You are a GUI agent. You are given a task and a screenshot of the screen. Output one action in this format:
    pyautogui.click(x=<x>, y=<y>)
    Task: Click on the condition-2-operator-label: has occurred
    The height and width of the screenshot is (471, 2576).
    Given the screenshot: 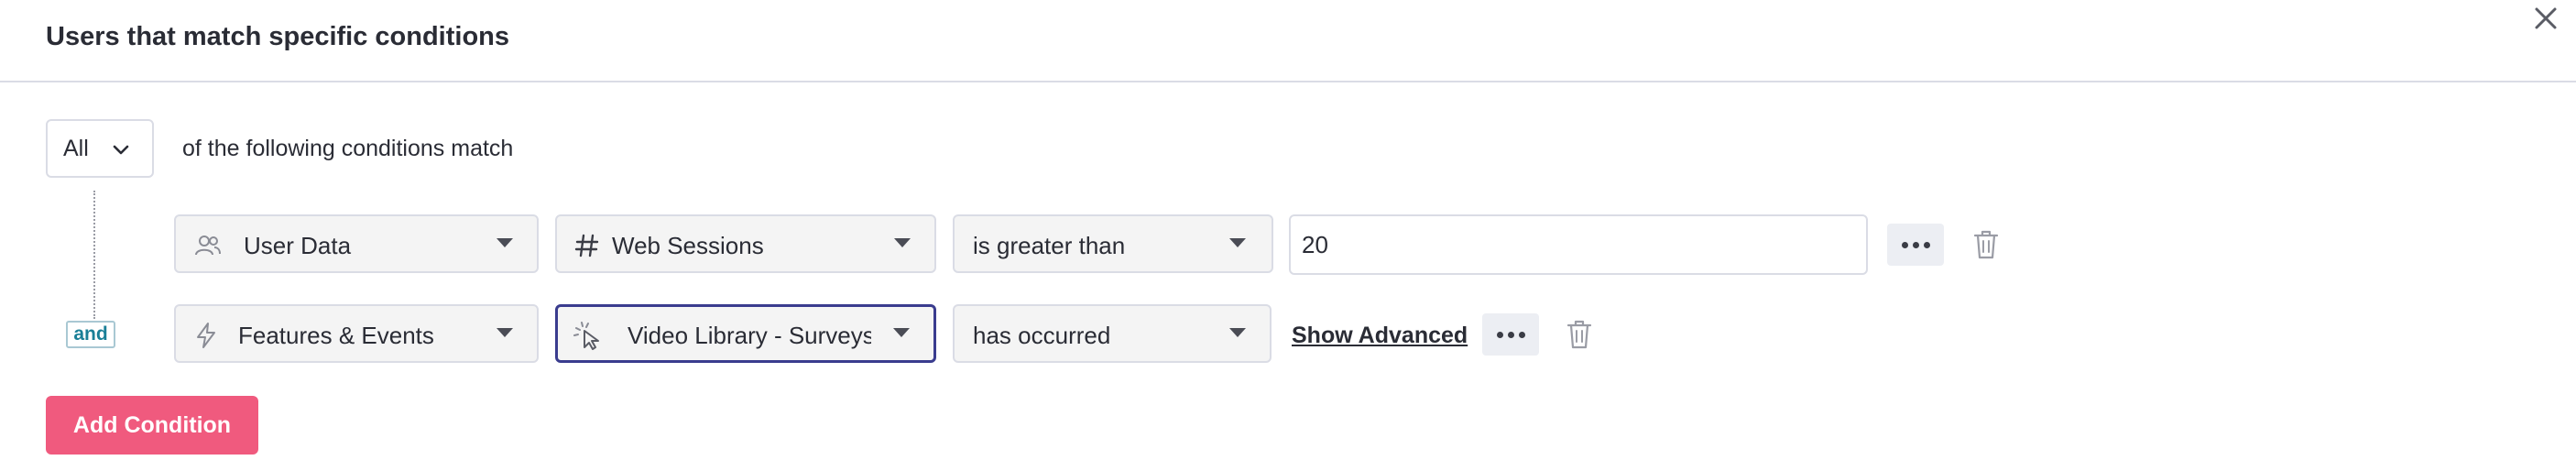 What is the action you would take?
    pyautogui.click(x=1042, y=335)
    